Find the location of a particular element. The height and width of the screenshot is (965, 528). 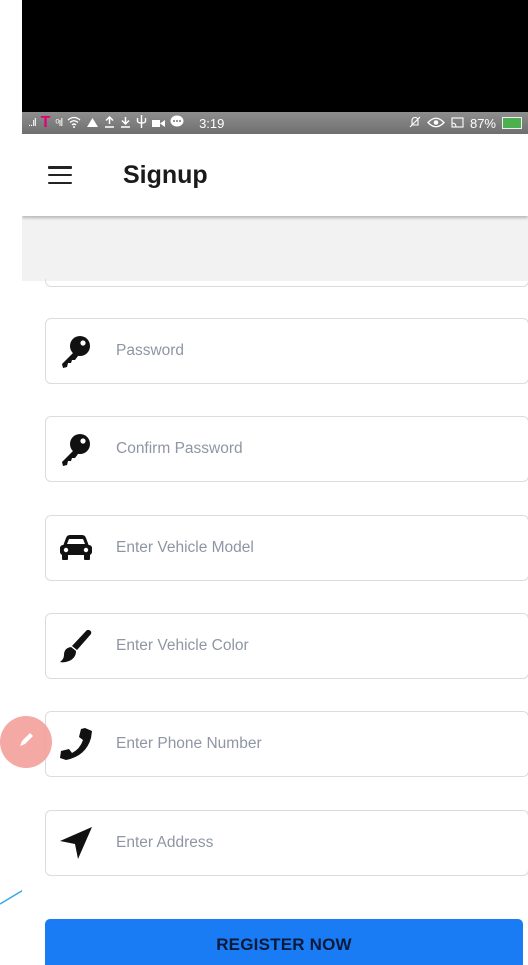

camera-notch-area is located at coordinates (275, 56).